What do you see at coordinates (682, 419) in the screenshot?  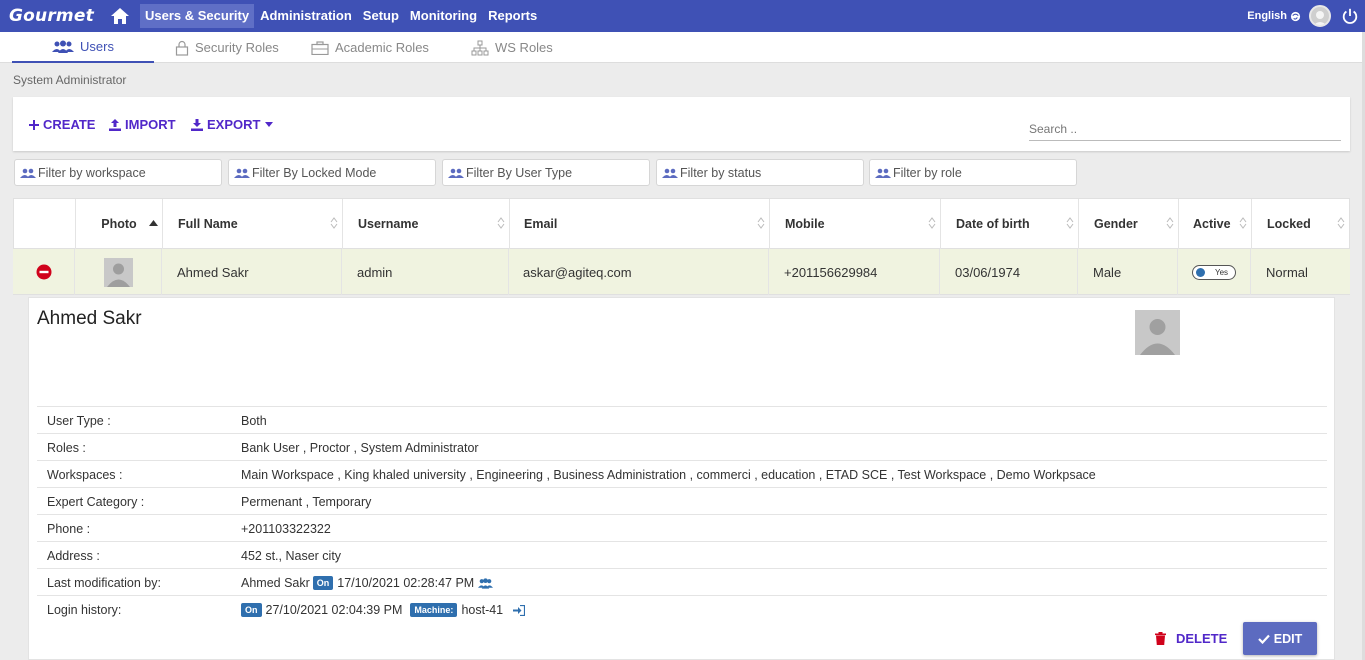 I see `detail-row-user-type: User Type : Both` at bounding box center [682, 419].